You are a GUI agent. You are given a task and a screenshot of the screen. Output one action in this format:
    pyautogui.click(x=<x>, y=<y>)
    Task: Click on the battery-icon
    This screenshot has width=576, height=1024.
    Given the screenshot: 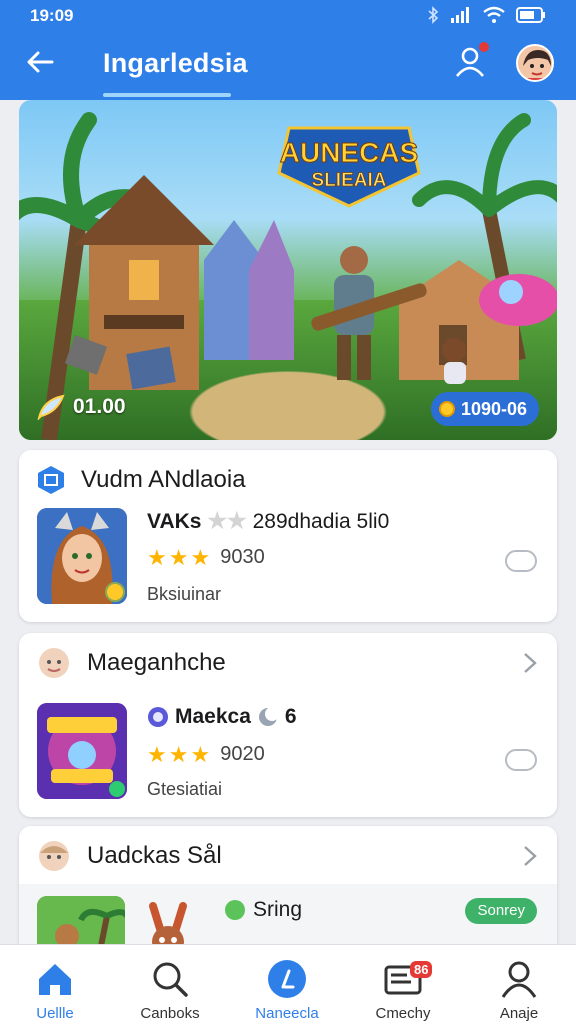 What is the action you would take?
    pyautogui.click(x=530, y=15)
    